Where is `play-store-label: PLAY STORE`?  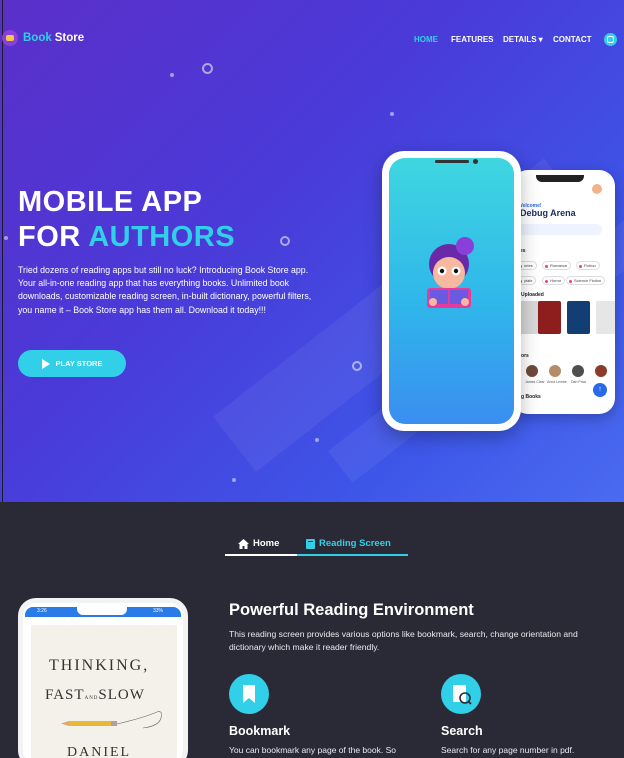
play-store-label: PLAY STORE is located at coordinates (79, 363).